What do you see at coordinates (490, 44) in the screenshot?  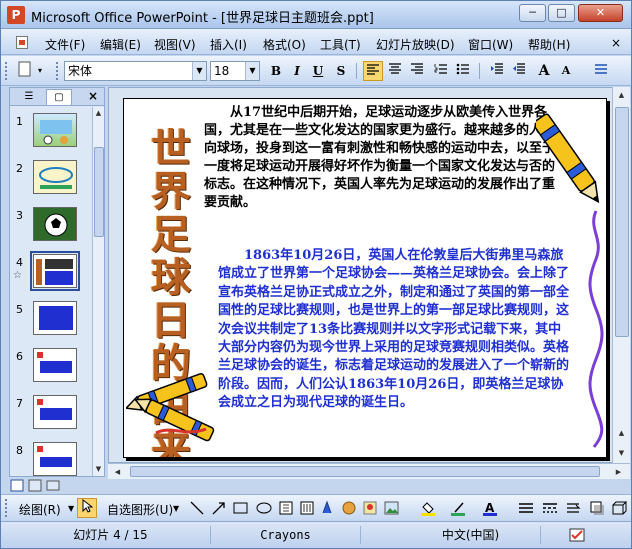 I see `menu-window: 窗口(W)` at bounding box center [490, 44].